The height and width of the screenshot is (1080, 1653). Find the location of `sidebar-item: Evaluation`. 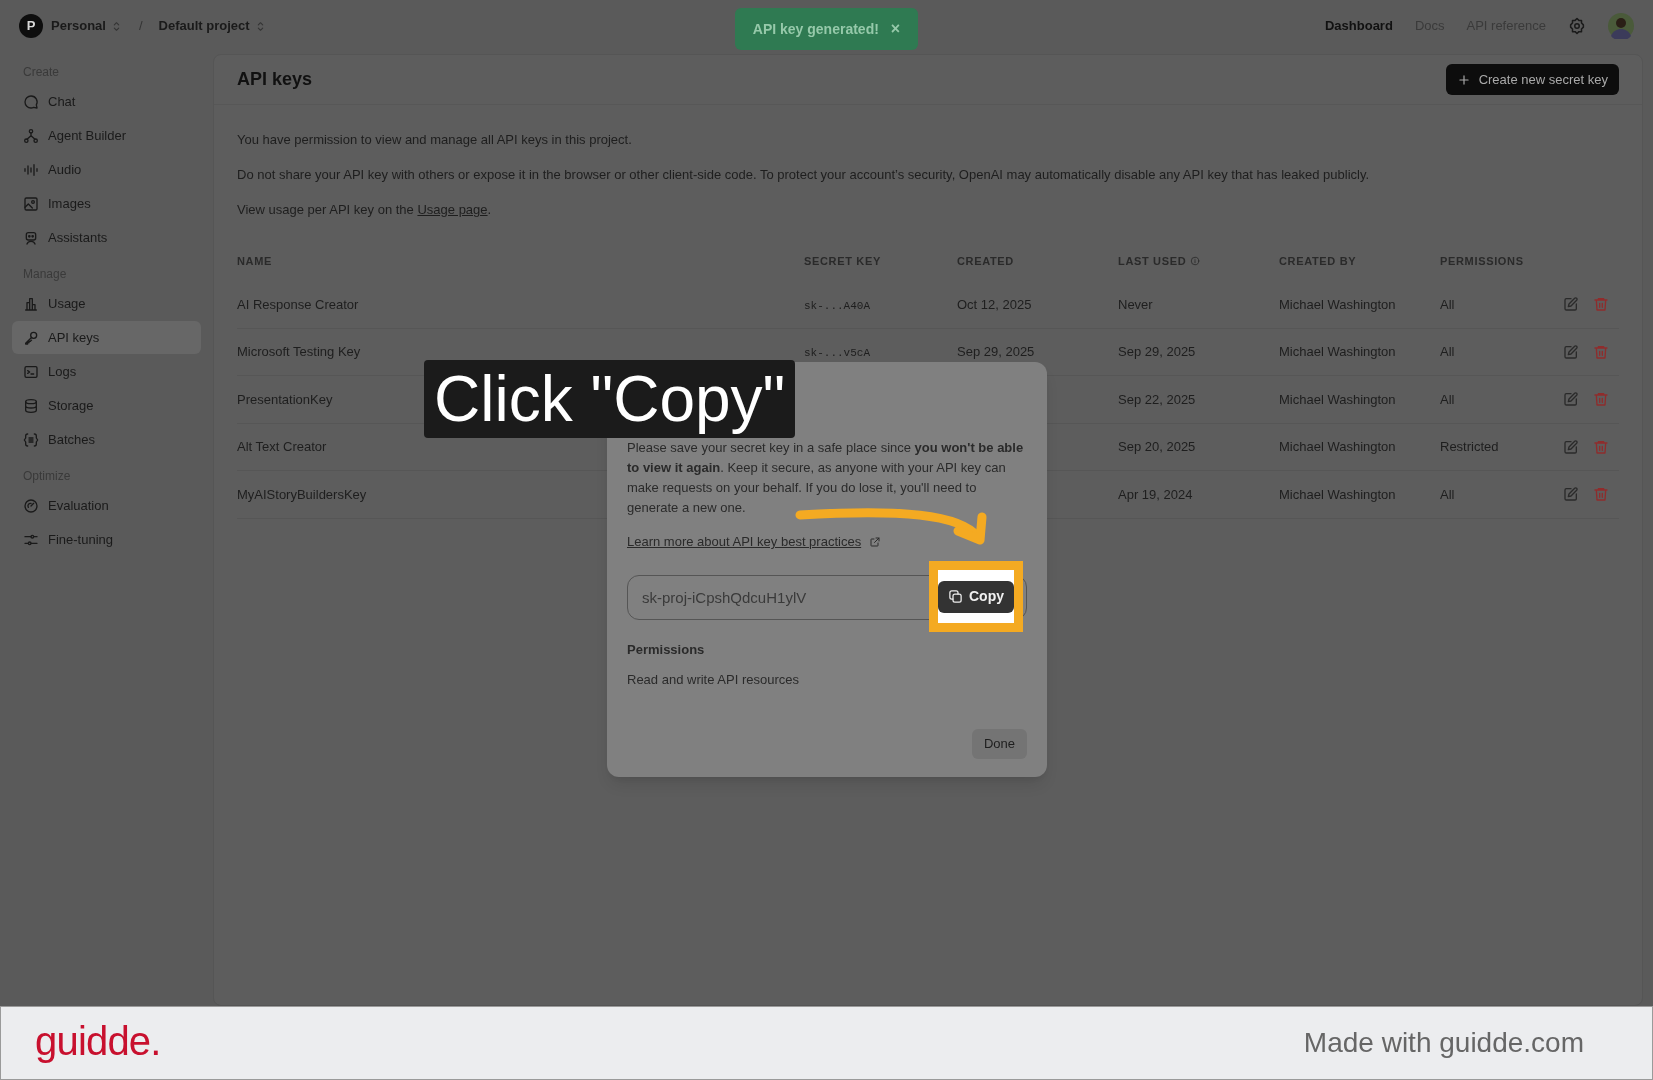

sidebar-item: Evaluation is located at coordinates (106, 505).